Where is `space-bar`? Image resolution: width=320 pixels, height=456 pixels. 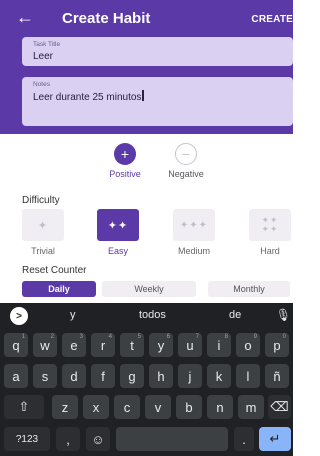
space-bar is located at coordinates (172, 439).